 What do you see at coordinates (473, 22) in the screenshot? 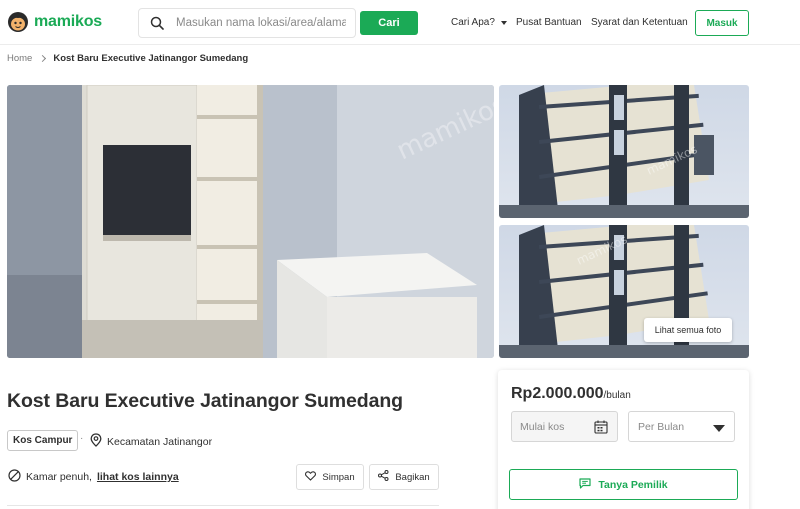
I see `nav-cari-apa-label: Cari Apa?` at bounding box center [473, 22].